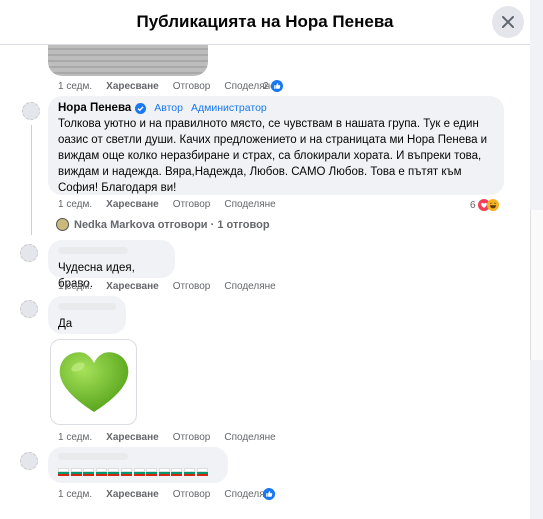 This screenshot has width=543, height=519. I want to click on bulgarian-flag-icon-row, so click(133, 472).